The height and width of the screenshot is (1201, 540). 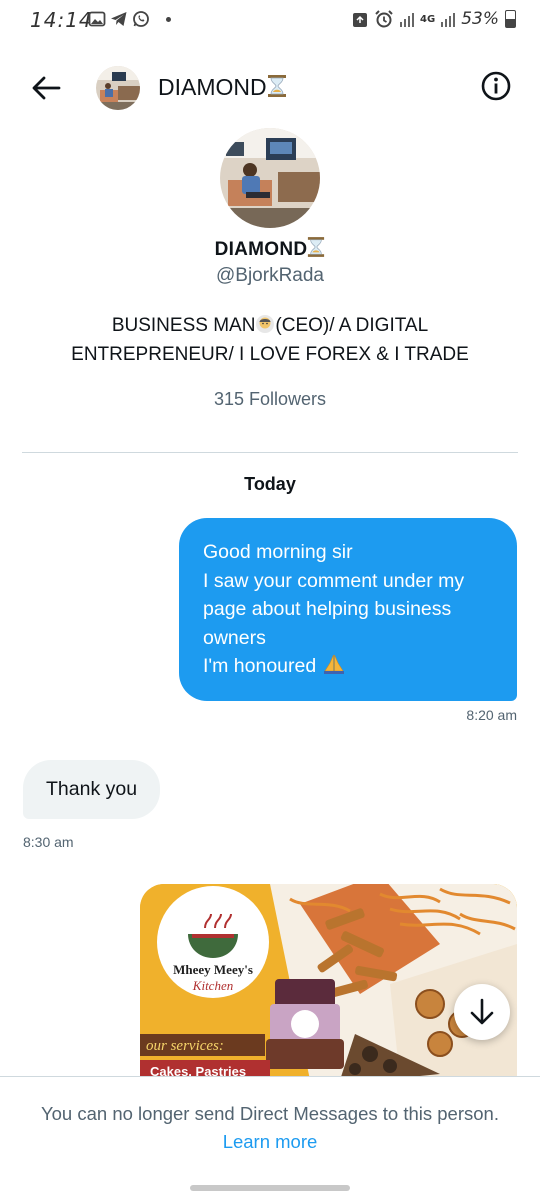 What do you see at coordinates (270, 248) in the screenshot?
I see `profile-name: DIAMOND` at bounding box center [270, 248].